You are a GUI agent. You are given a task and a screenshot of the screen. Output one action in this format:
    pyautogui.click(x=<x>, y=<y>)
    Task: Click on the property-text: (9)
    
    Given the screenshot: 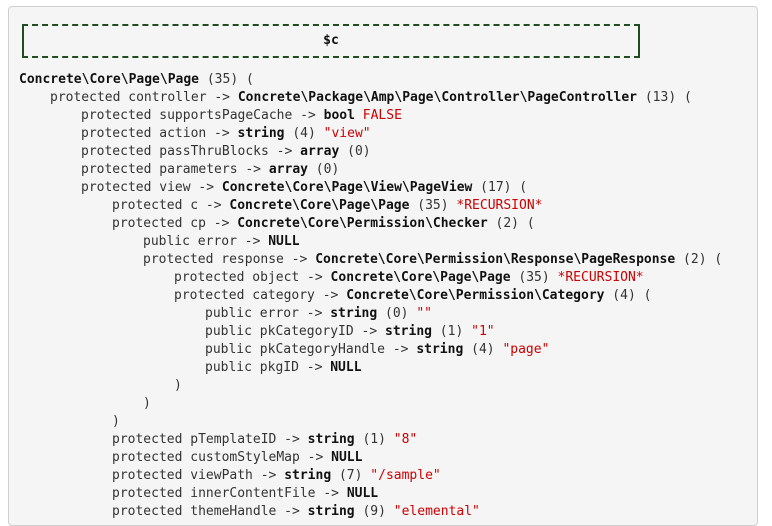 What is the action you would take?
    pyautogui.click(x=374, y=511)
    